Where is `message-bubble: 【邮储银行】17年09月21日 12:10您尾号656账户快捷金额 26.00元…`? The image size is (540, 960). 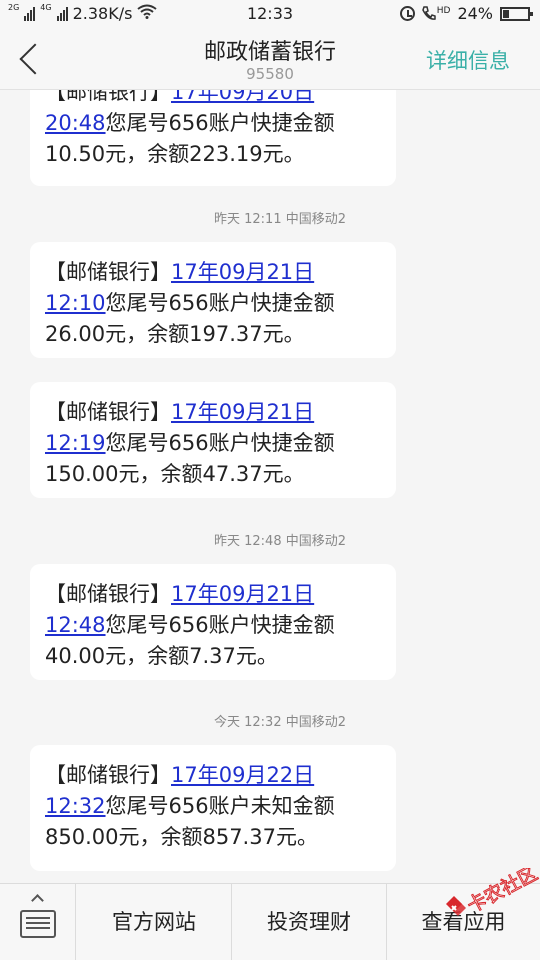
message-bubble: 【邮储银行】17年09月21日 12:10您尾号656账户快捷金额 26.00元… is located at coordinates (213, 300).